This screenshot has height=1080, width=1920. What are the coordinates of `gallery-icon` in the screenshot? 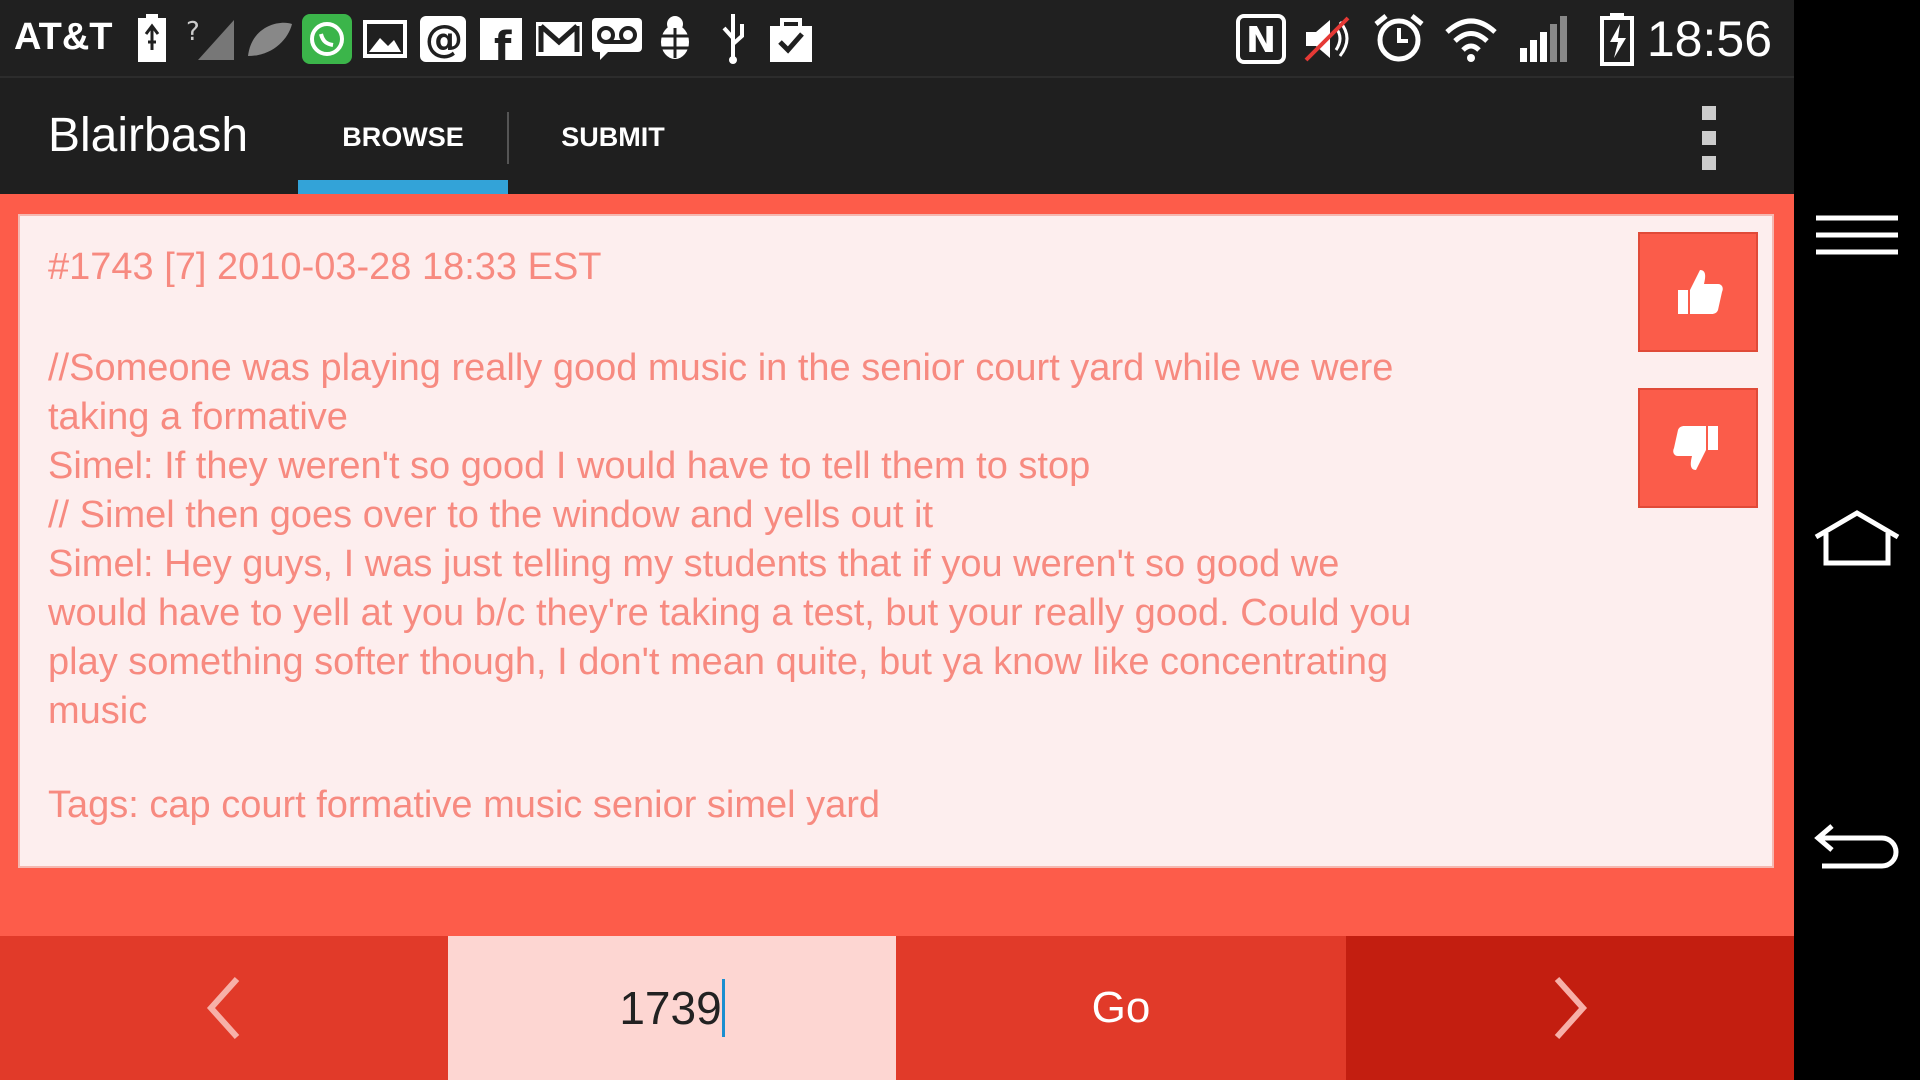 It's located at (385, 39).